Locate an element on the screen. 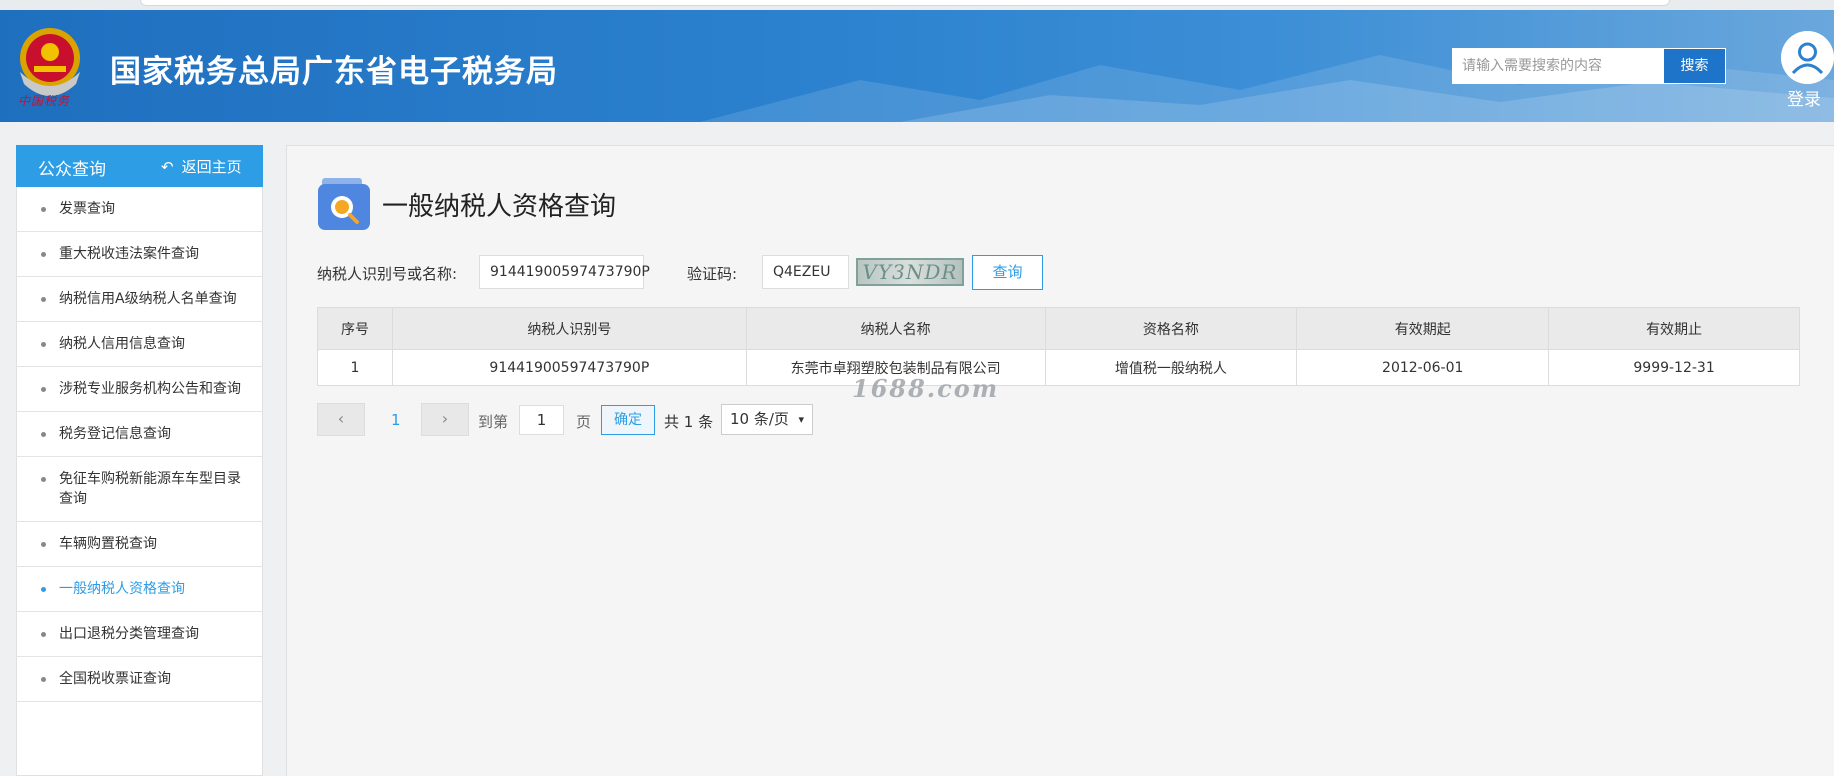 The image size is (1834, 776). sidebar-item-invoice-query: 发票查询 is located at coordinates (139, 209).